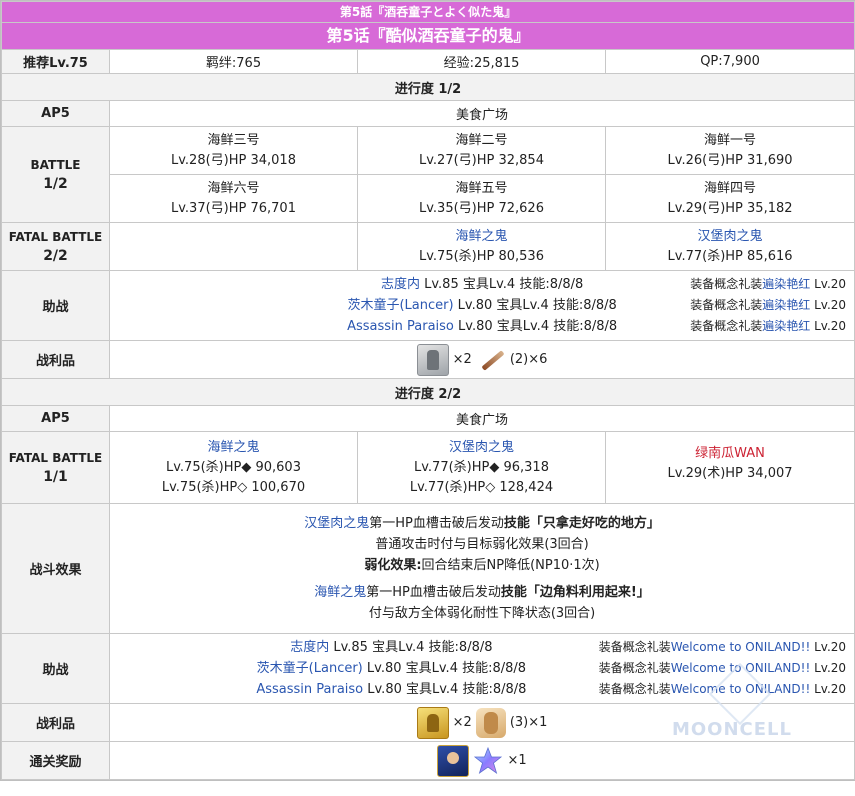  Describe the element at coordinates (55, 668) in the screenshot. I see `support-label-2: 助战` at that location.